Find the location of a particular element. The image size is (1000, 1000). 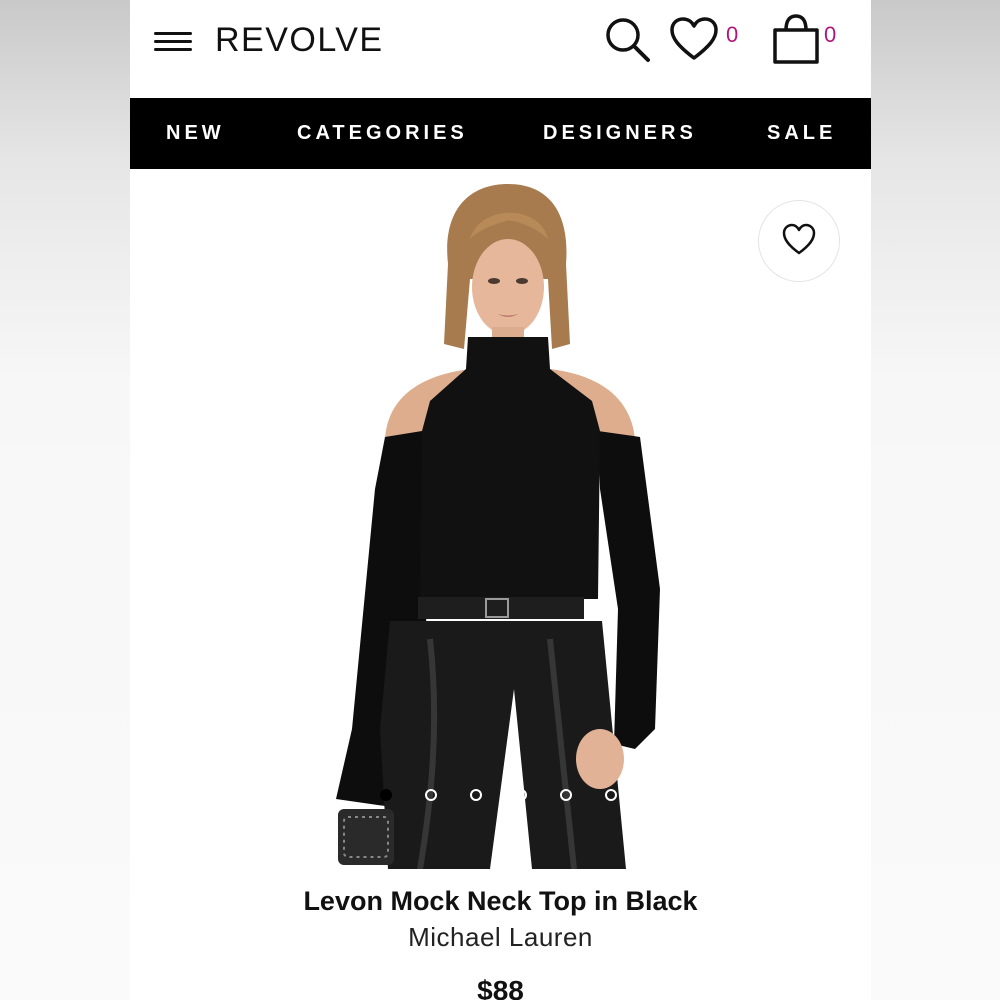

search-icon is located at coordinates (628, 40).